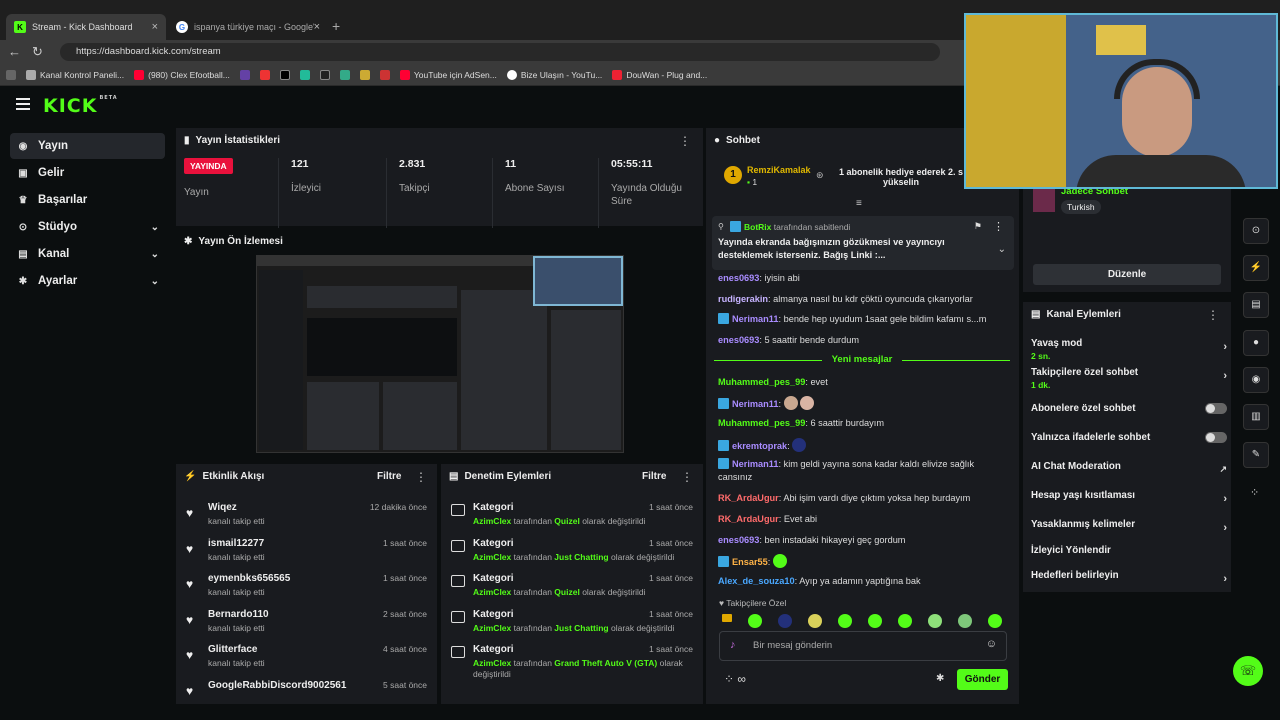 Image resolution: width=1280 pixels, height=720 pixels. Describe the element at coordinates (23, 200) in the screenshot. I see `trophy-icon: ♛` at that location.